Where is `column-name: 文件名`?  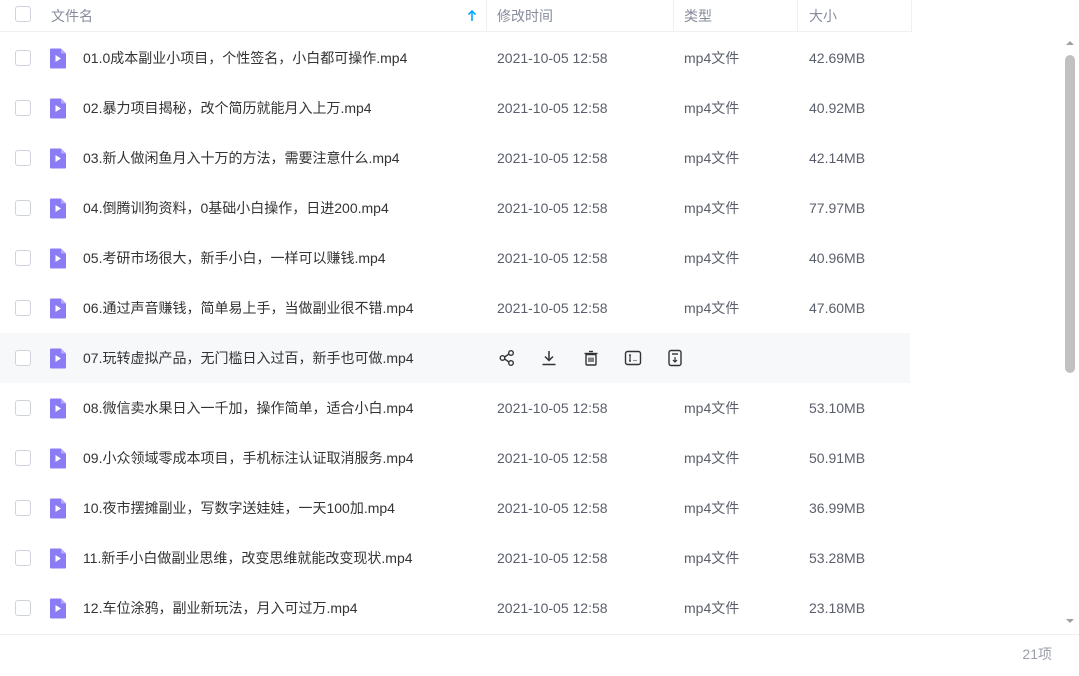
column-name: 文件名 is located at coordinates (266, 16).